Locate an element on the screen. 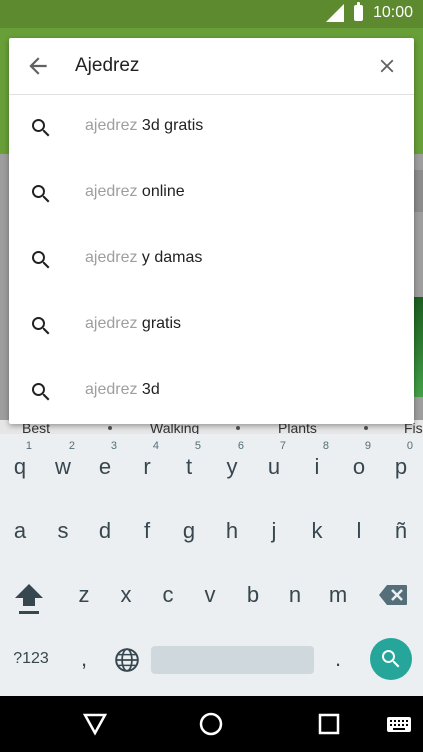 The height and width of the screenshot is (752, 423). comma-key: , is located at coordinates (84, 659).